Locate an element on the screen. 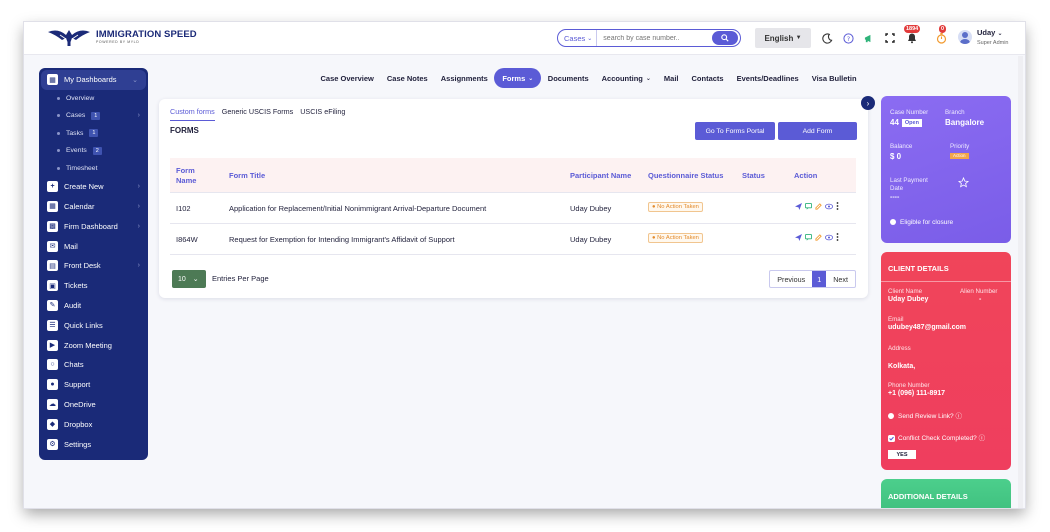  eligible-for-closure-toggle: Eligible for closure is located at coordinates (921, 222).